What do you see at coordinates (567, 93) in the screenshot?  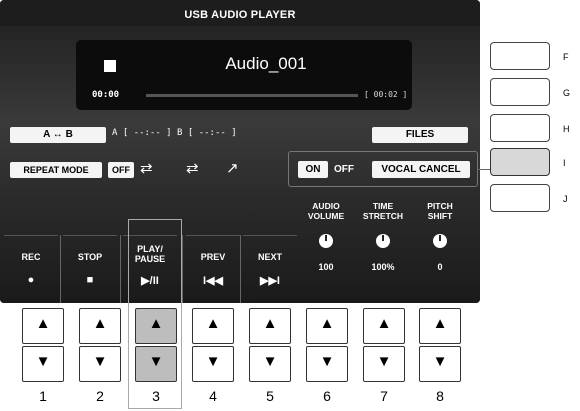 I see `side-label-g: G` at bounding box center [567, 93].